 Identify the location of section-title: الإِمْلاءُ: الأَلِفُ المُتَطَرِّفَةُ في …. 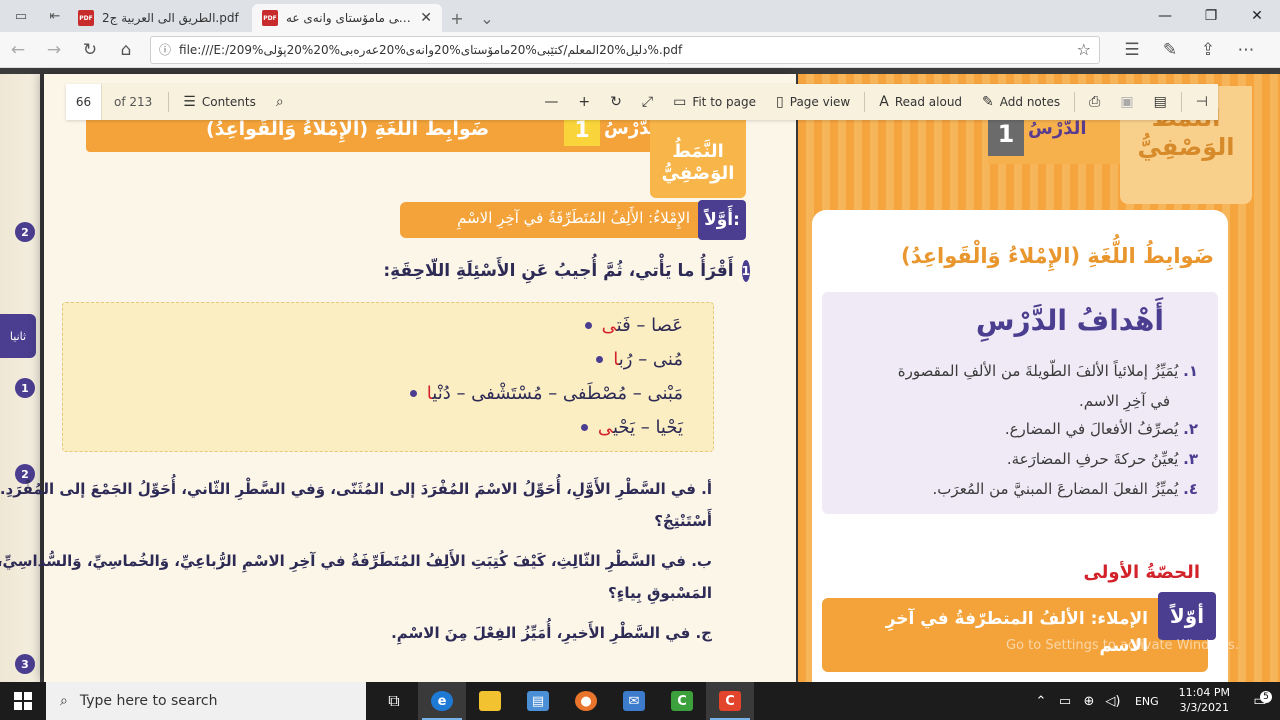
(573, 218).